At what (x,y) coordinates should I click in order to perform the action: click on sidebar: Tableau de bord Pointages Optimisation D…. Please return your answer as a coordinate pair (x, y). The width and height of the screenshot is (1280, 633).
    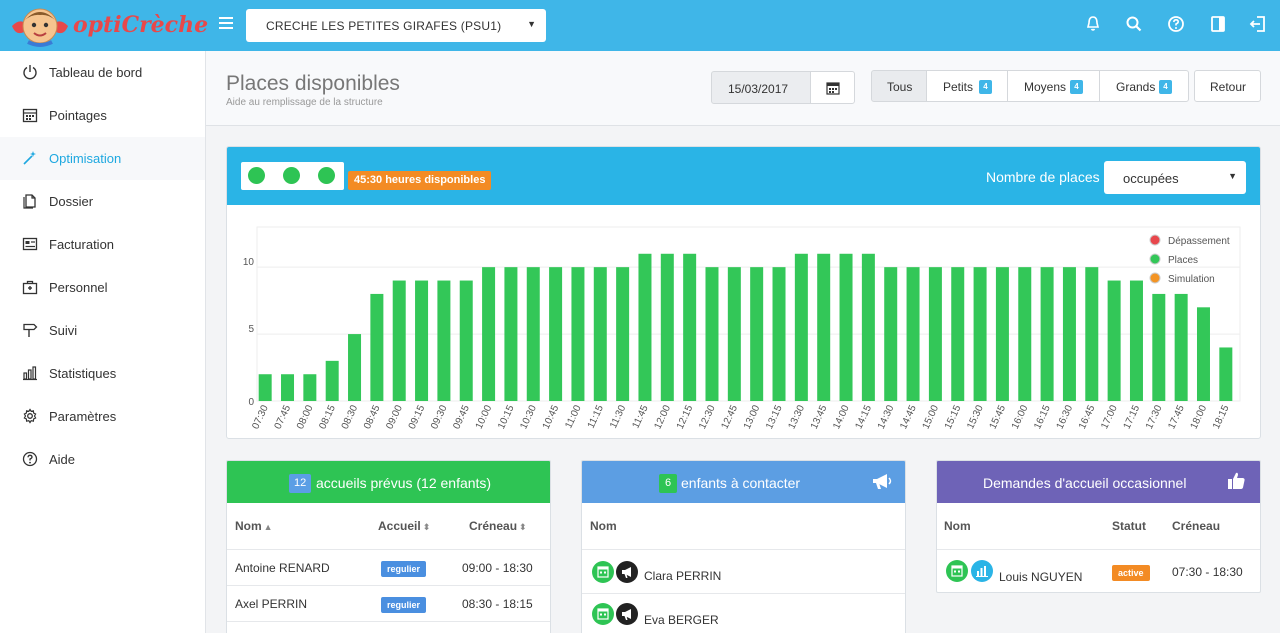
    Looking at the image, I should click on (103, 342).